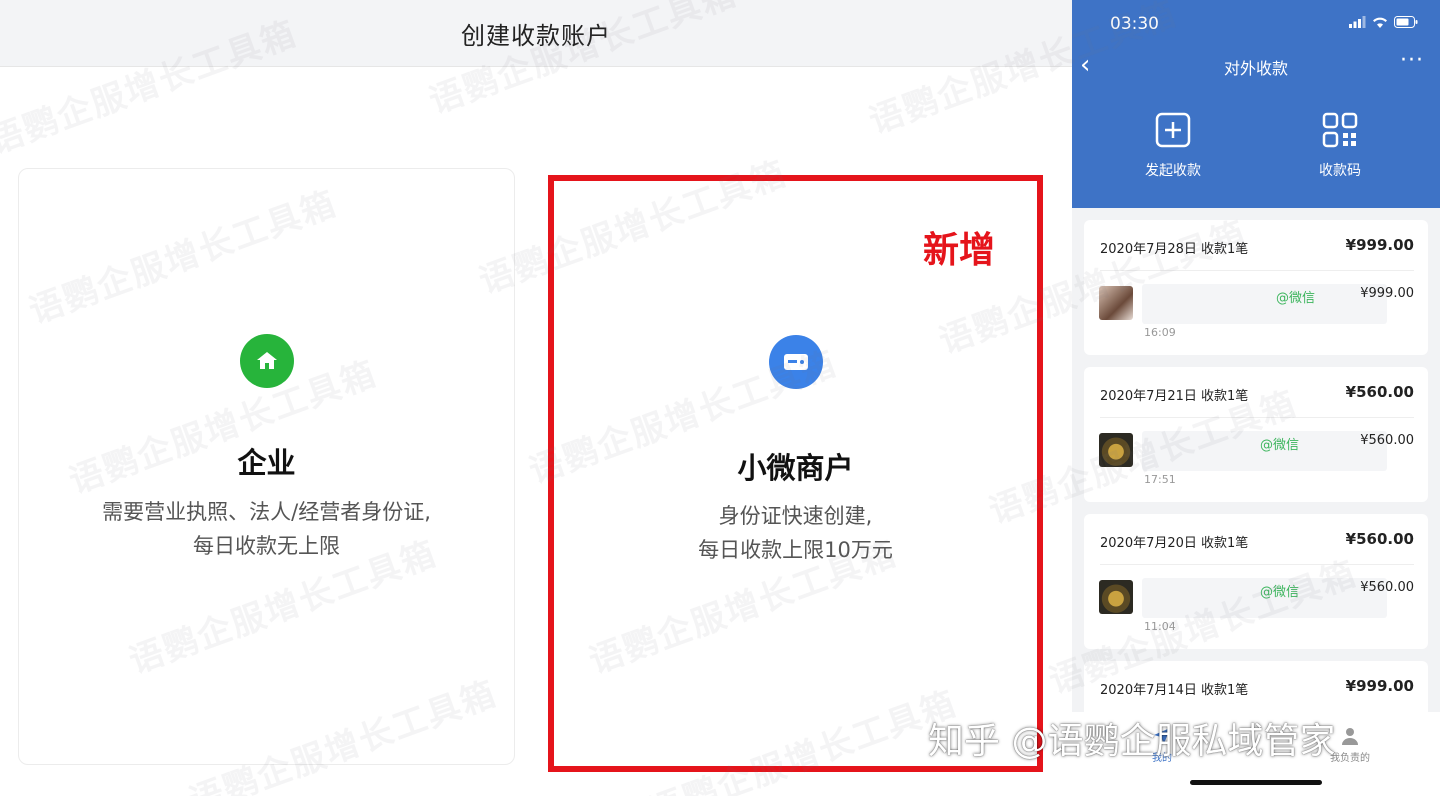 The image size is (1440, 796). Describe the element at coordinates (795, 550) in the screenshot. I see `micro-desc-line2: 每日收款上限10万元` at that location.